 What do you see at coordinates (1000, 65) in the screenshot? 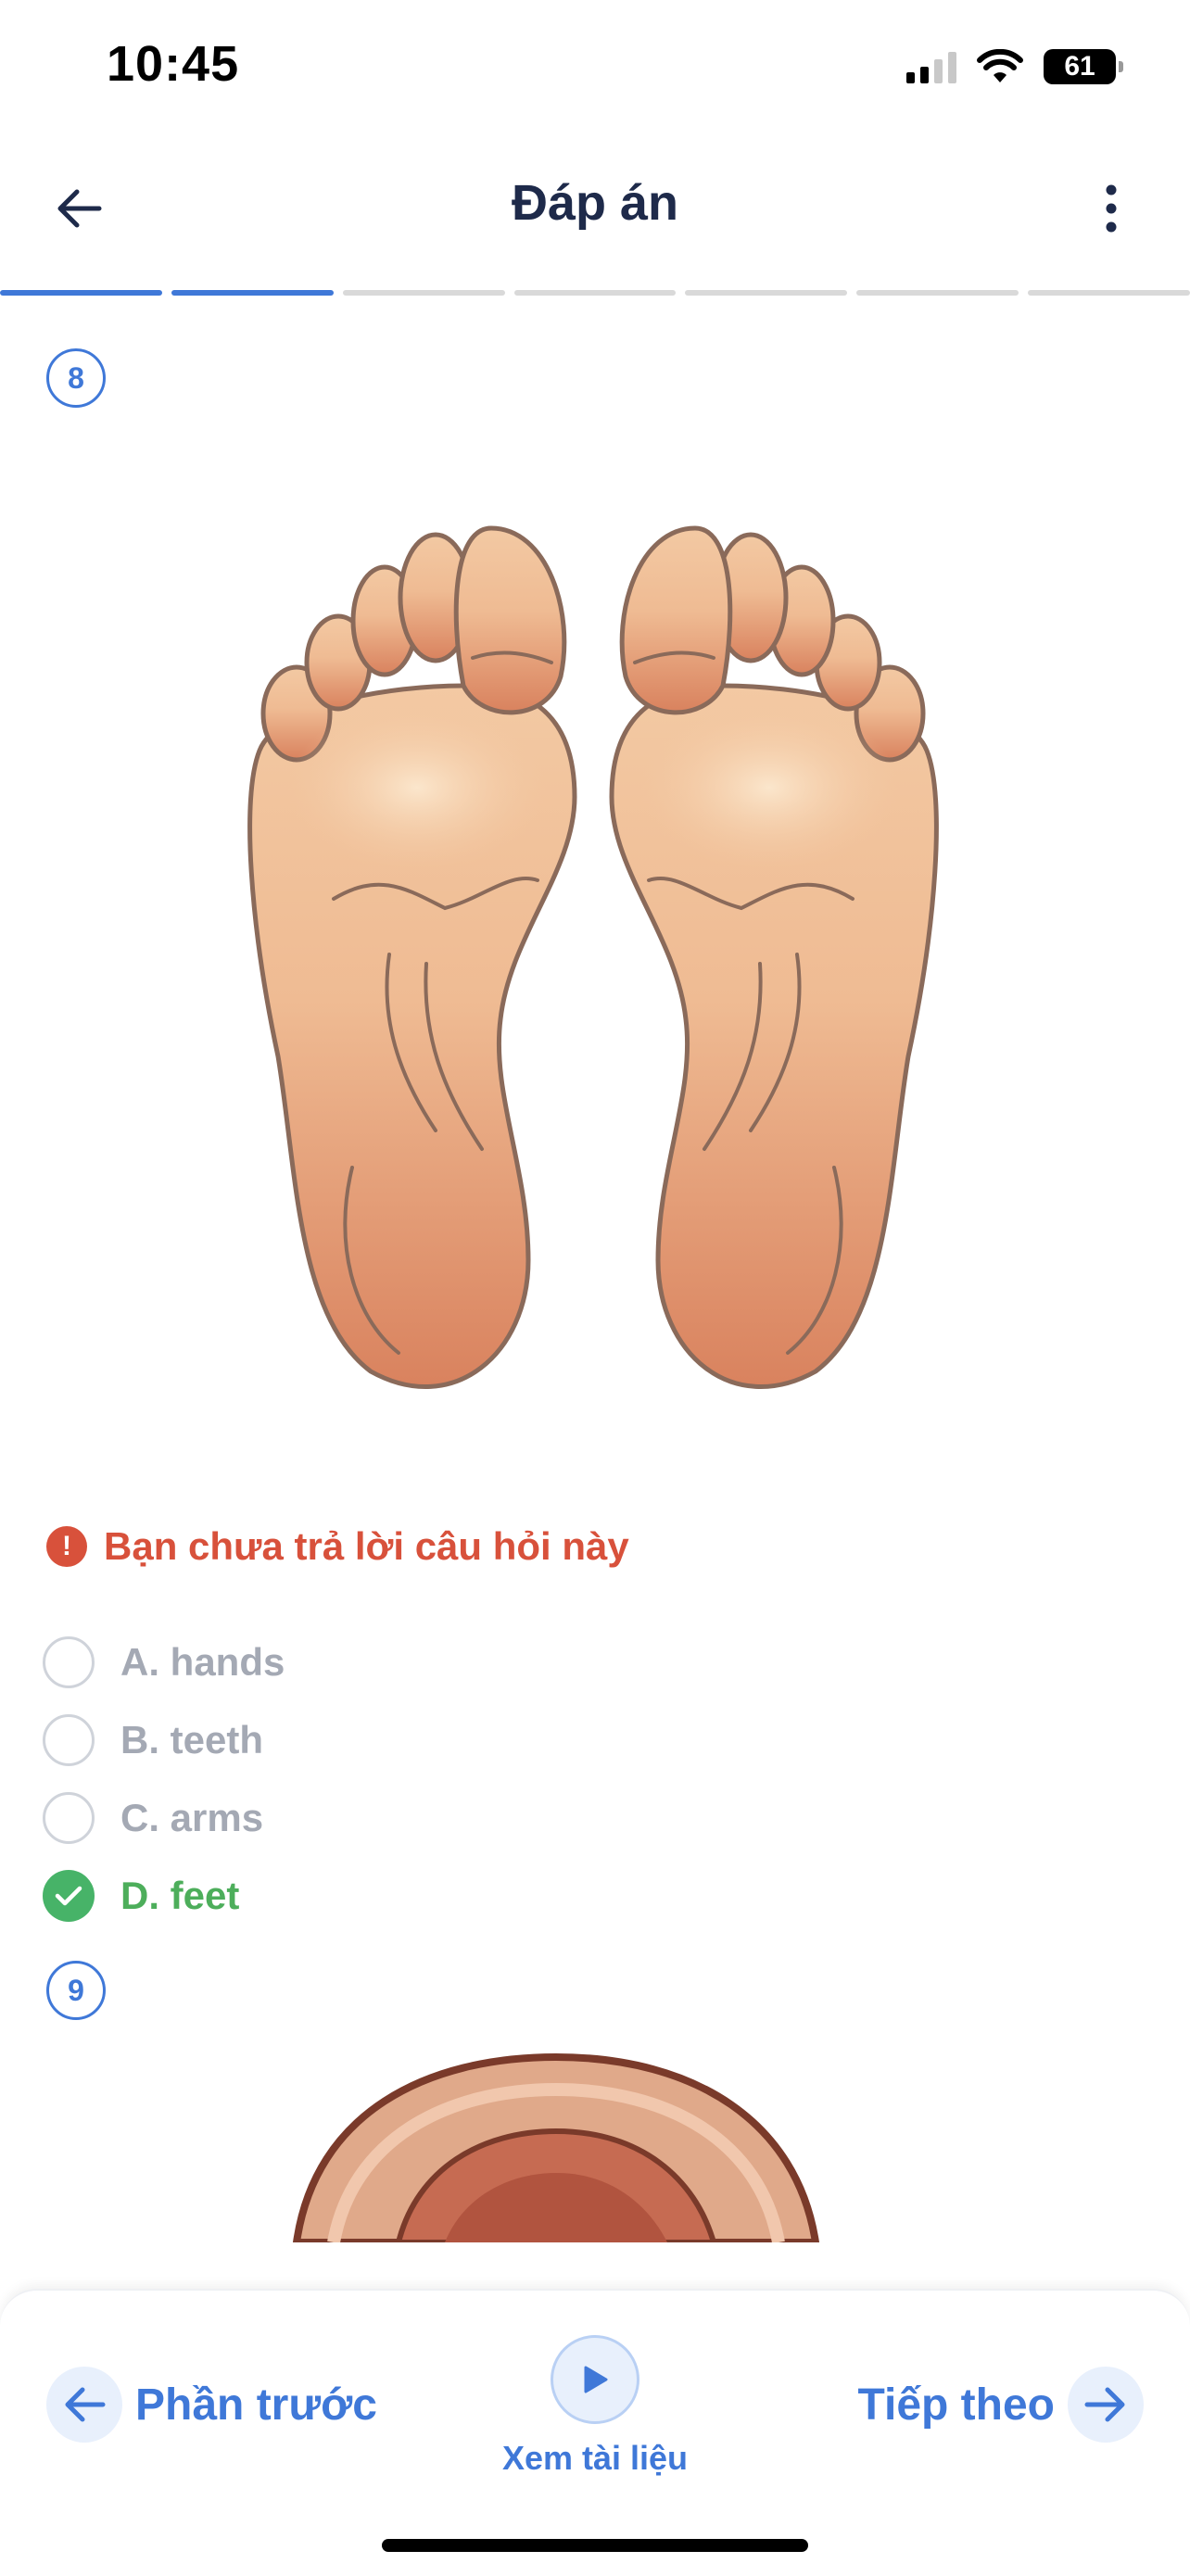
I see `wifi-icon` at bounding box center [1000, 65].